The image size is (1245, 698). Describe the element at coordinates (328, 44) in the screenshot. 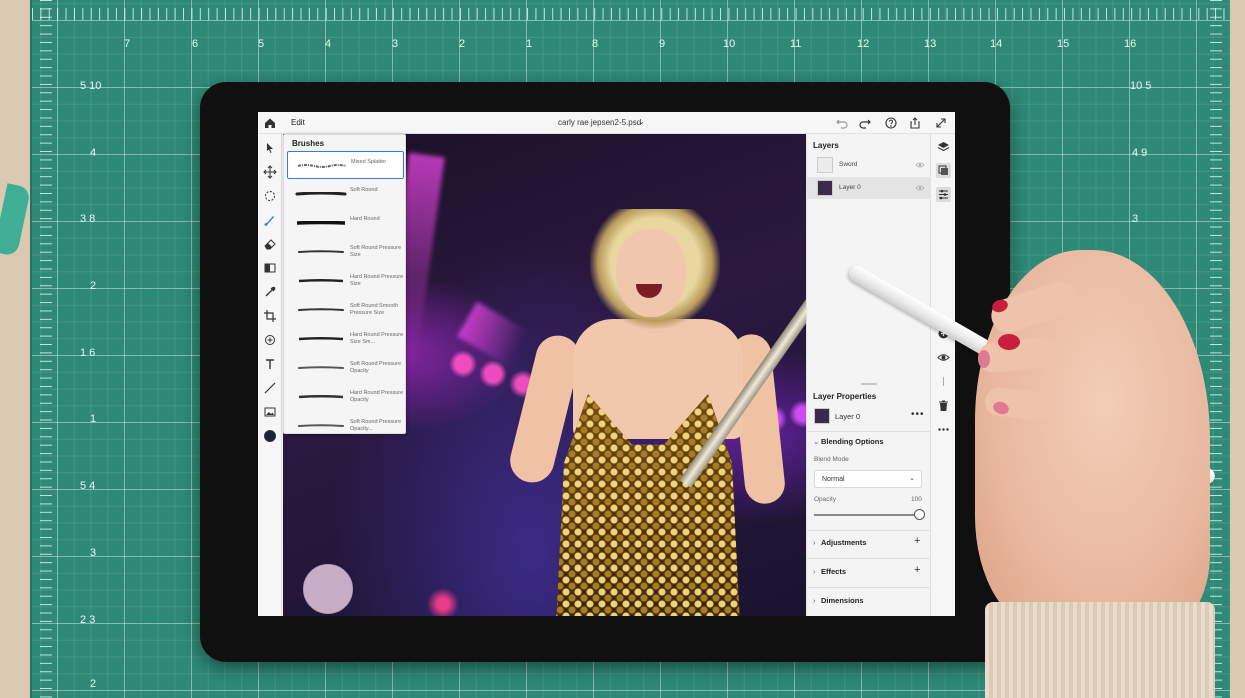

I see `mat-number: 4` at that location.